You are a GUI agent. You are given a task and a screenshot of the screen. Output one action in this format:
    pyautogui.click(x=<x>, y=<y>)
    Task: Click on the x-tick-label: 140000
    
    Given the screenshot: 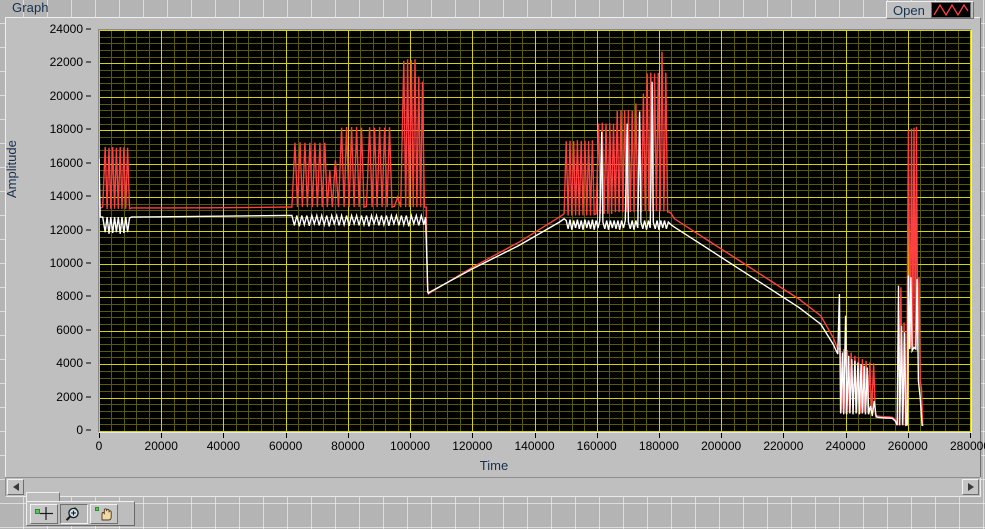 What is the action you would take?
    pyautogui.click(x=534, y=446)
    